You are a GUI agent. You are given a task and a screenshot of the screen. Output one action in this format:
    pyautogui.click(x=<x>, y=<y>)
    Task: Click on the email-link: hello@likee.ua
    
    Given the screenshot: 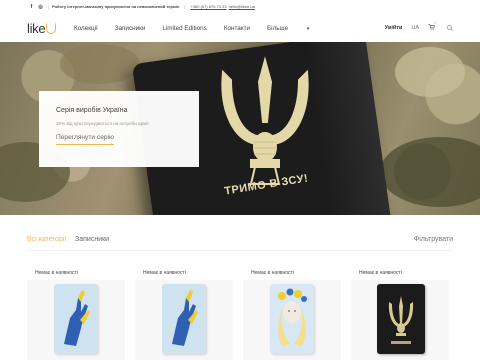 What is the action you would take?
    pyautogui.click(x=242, y=6)
    